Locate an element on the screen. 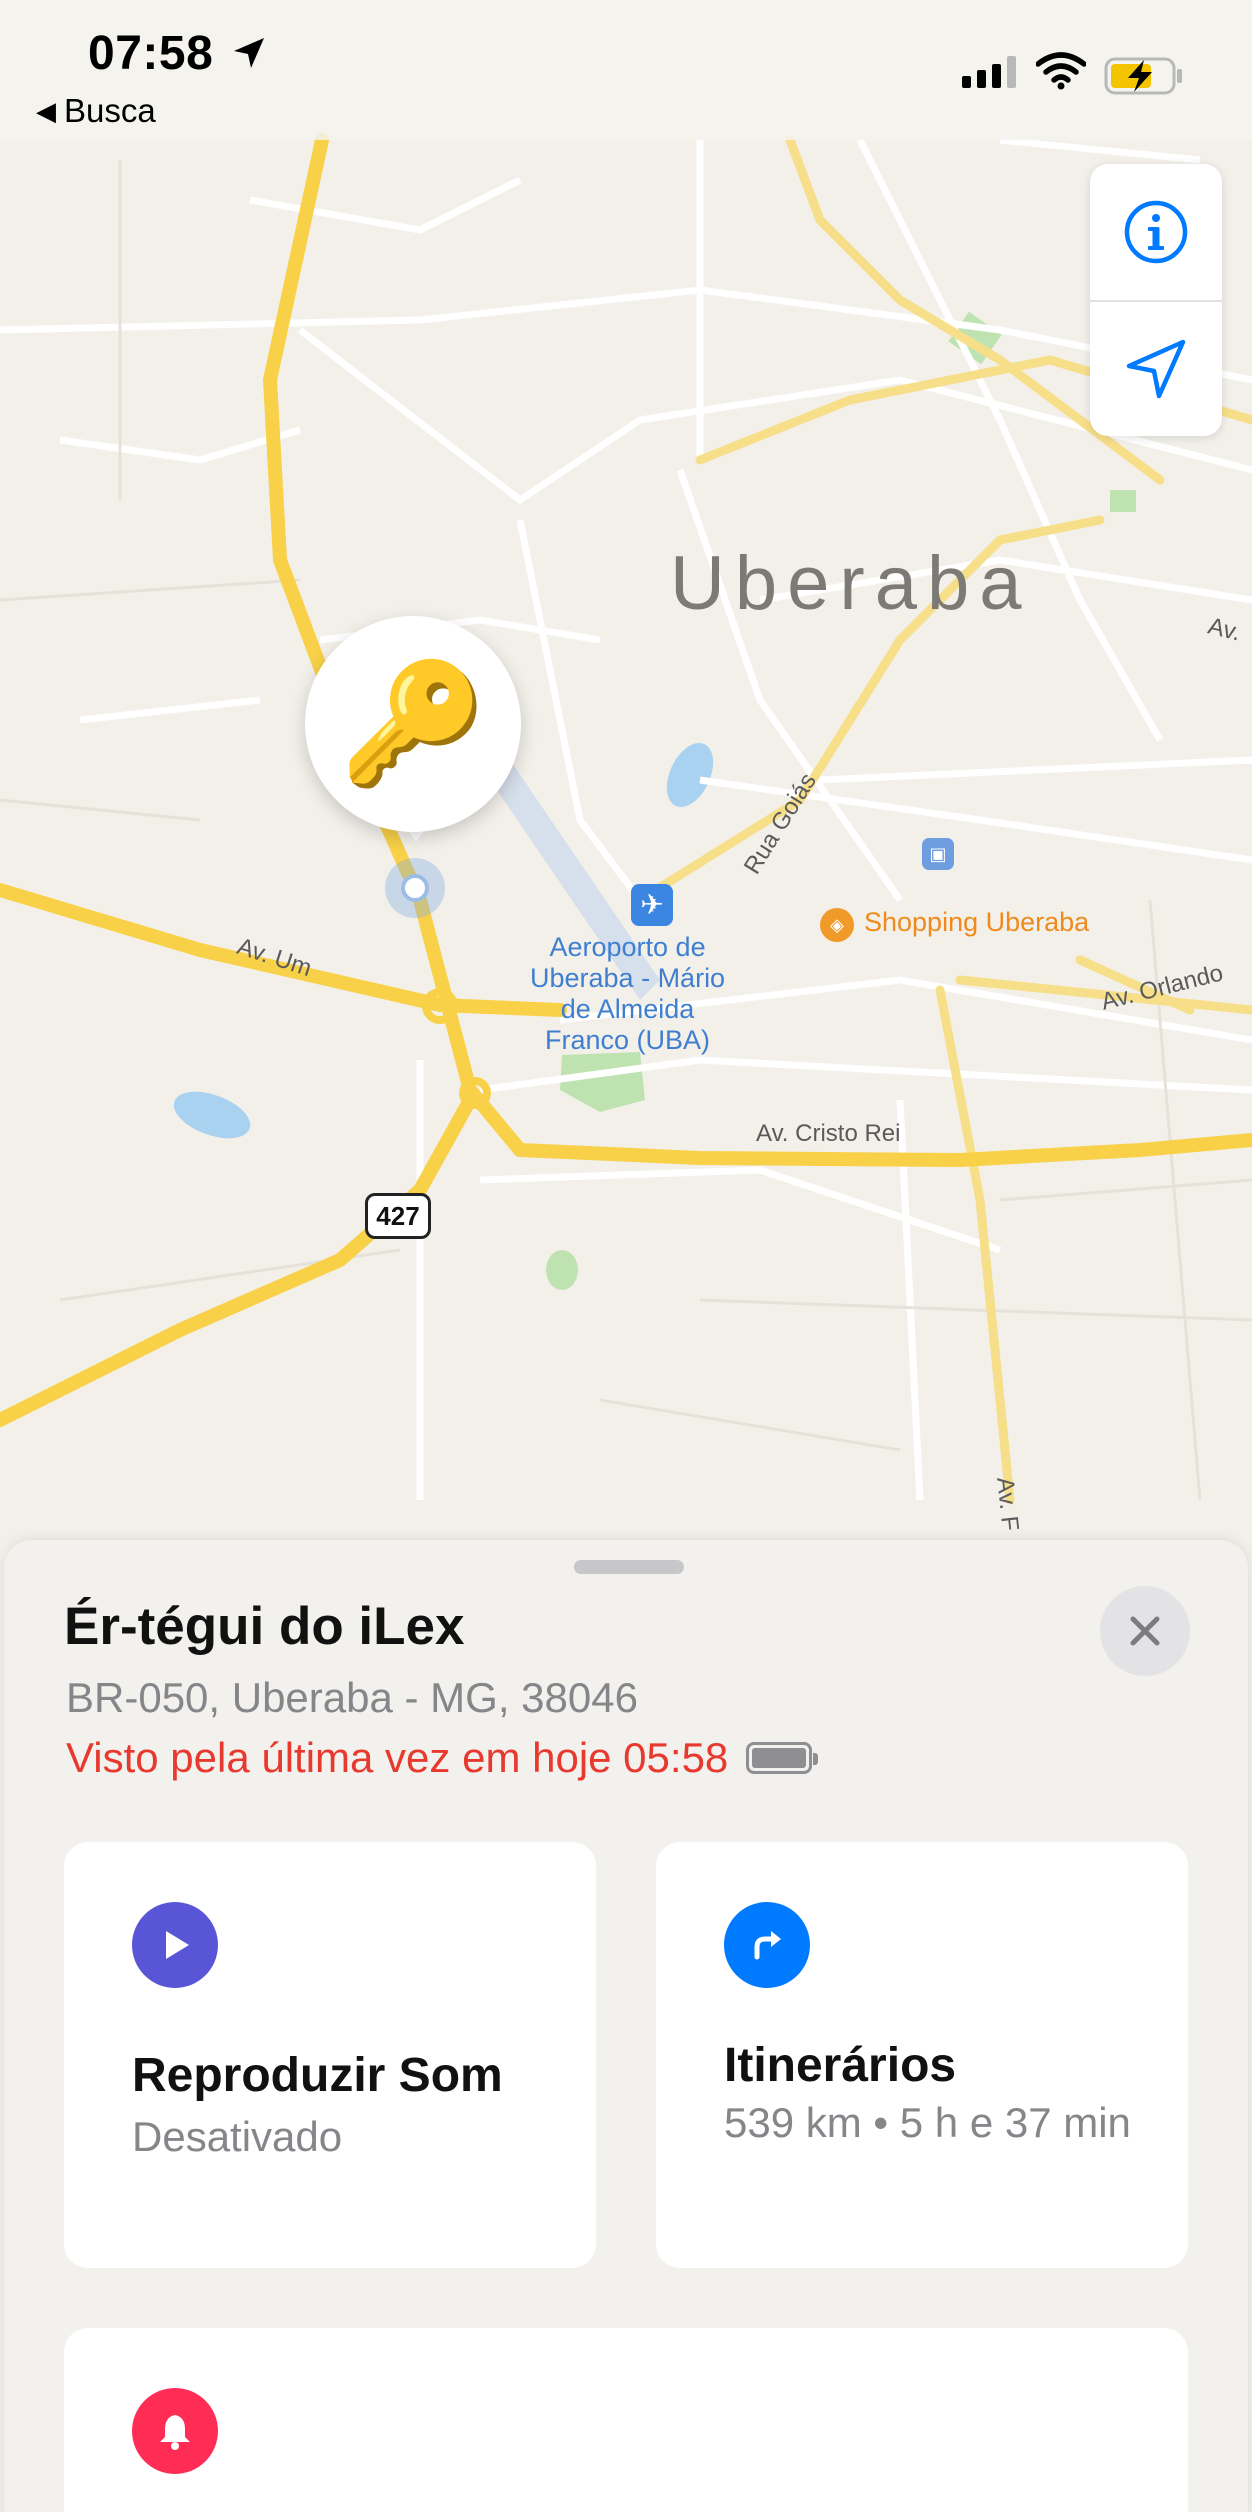 Image resolution: width=1252 pixels, height=2512 pixels. info-icon is located at coordinates (1156, 232).